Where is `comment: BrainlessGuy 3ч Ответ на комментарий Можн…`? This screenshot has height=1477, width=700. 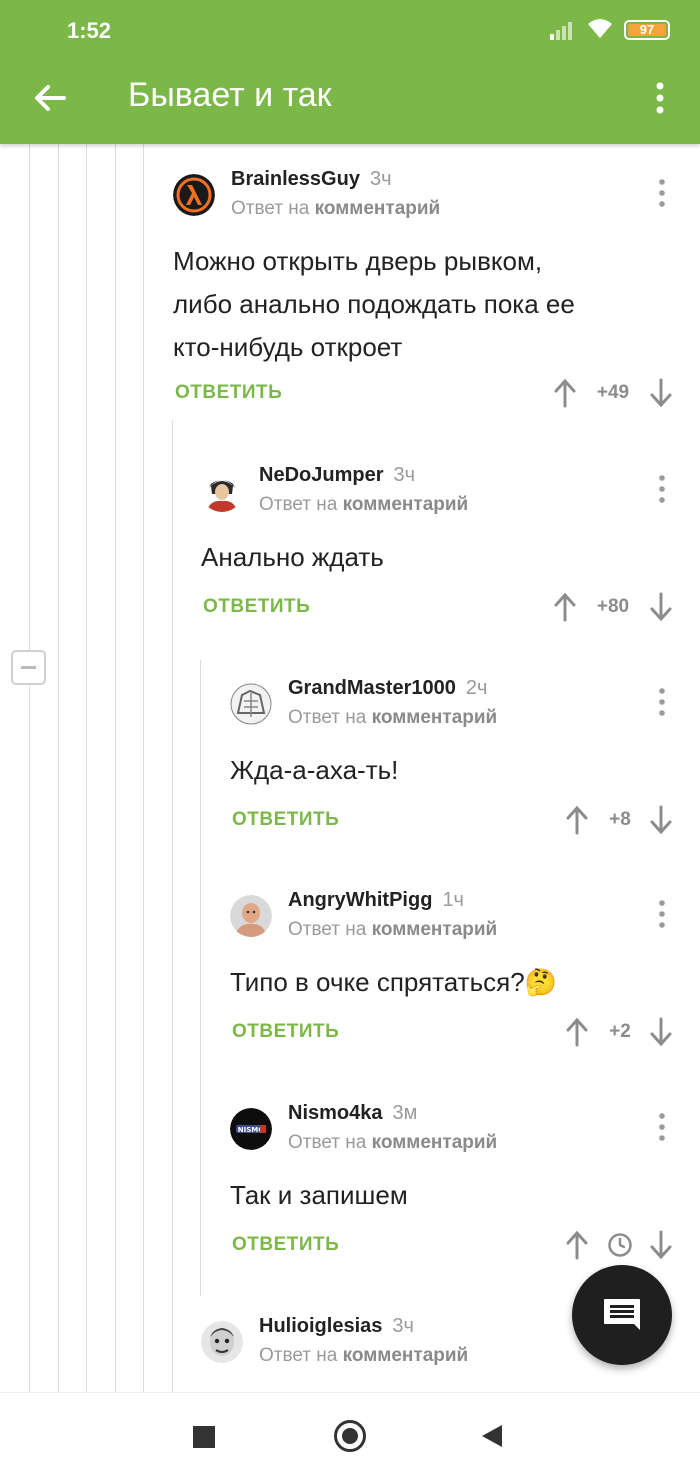 comment: BrainlessGuy 3ч Ответ на комментарий Можн… is located at coordinates (436, 282).